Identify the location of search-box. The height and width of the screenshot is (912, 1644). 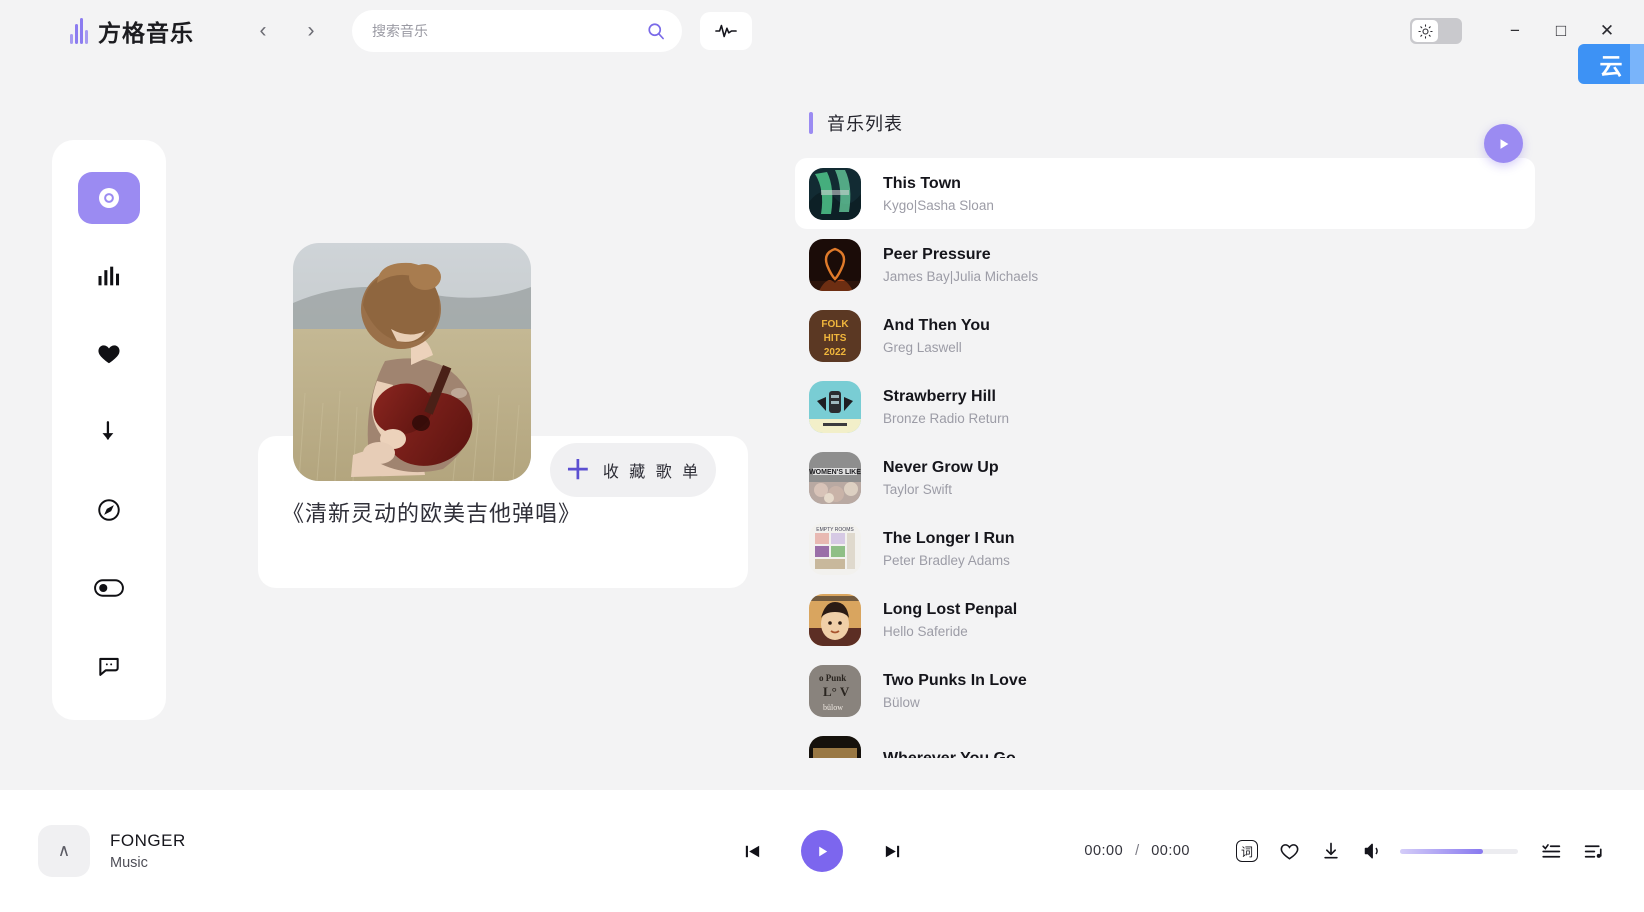
(517, 31).